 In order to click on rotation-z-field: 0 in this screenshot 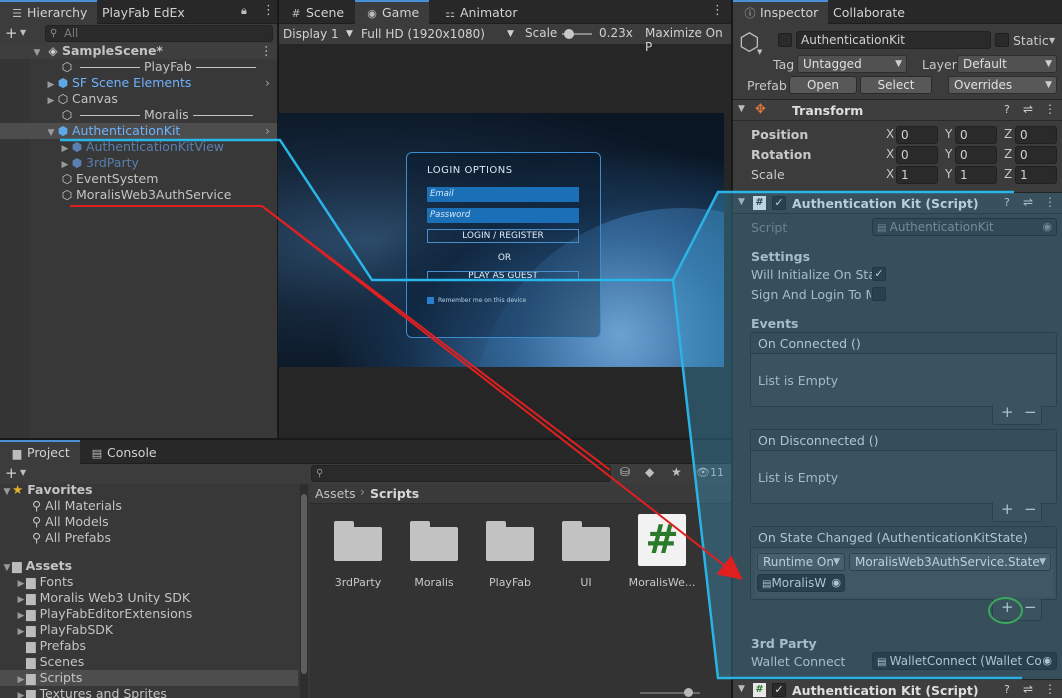, I will do `click(1036, 155)`.